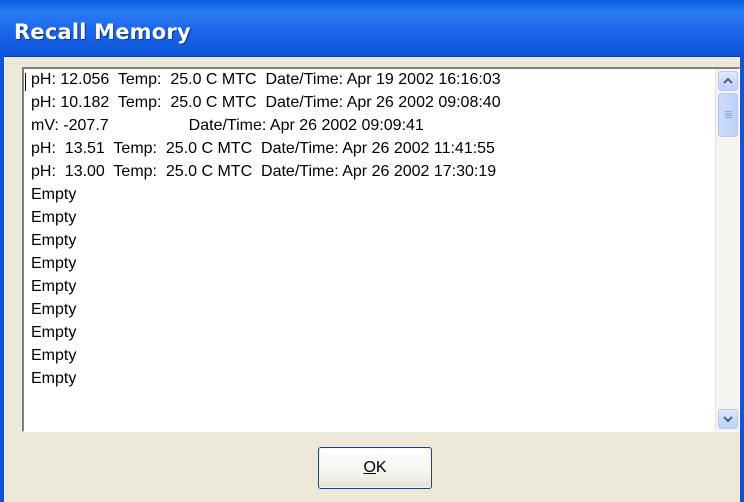  I want to click on window-title: Recall Memory, so click(102, 32).